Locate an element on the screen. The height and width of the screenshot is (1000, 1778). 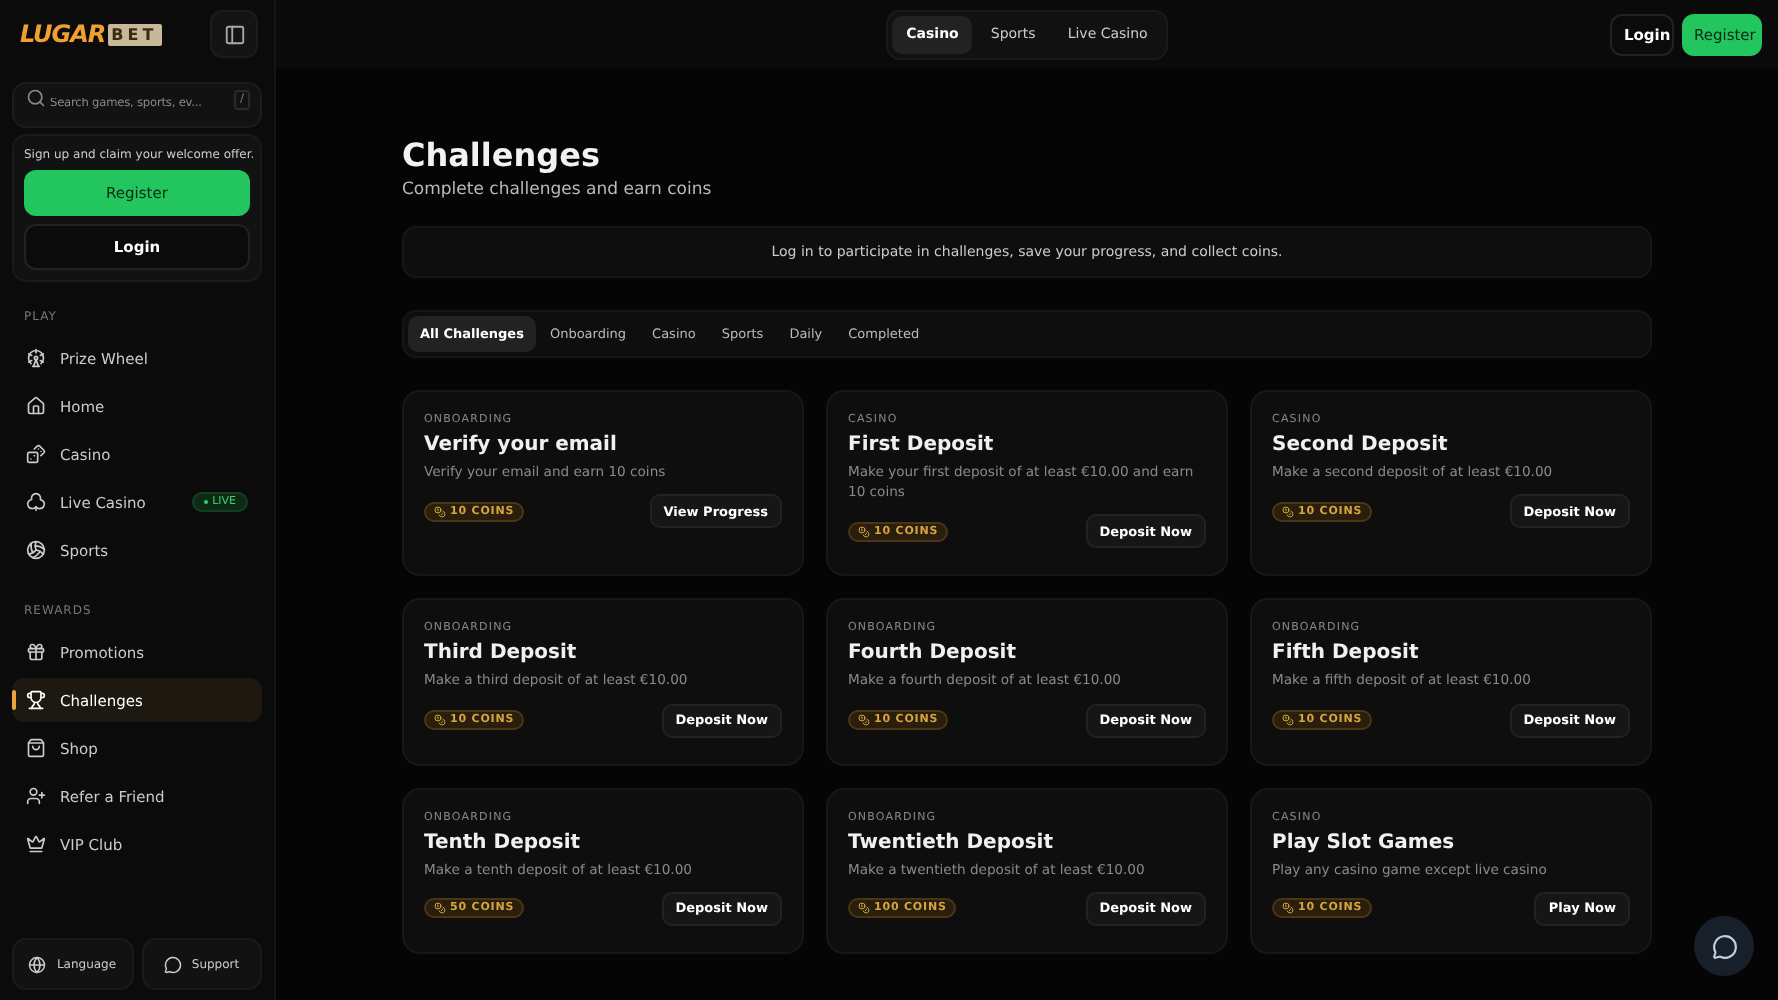
card-title: Third Deposit is located at coordinates (501, 653).